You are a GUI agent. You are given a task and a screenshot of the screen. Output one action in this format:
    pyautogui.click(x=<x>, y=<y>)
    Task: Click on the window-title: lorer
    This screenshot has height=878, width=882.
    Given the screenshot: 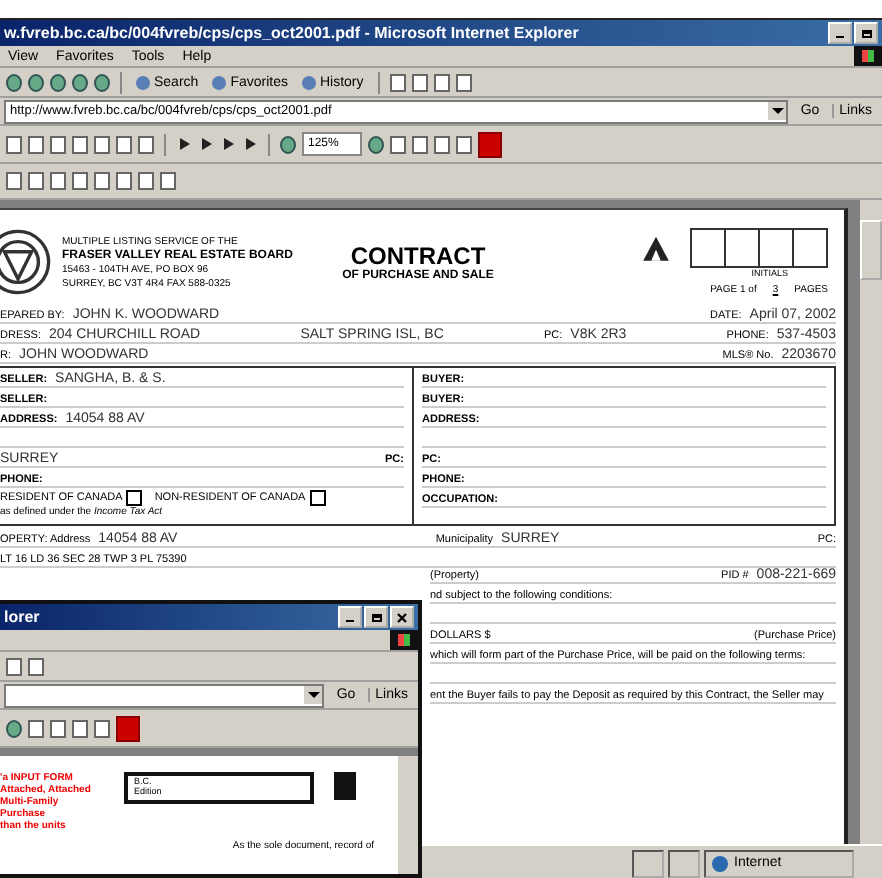 What is the action you would take?
    pyautogui.click(x=22, y=617)
    